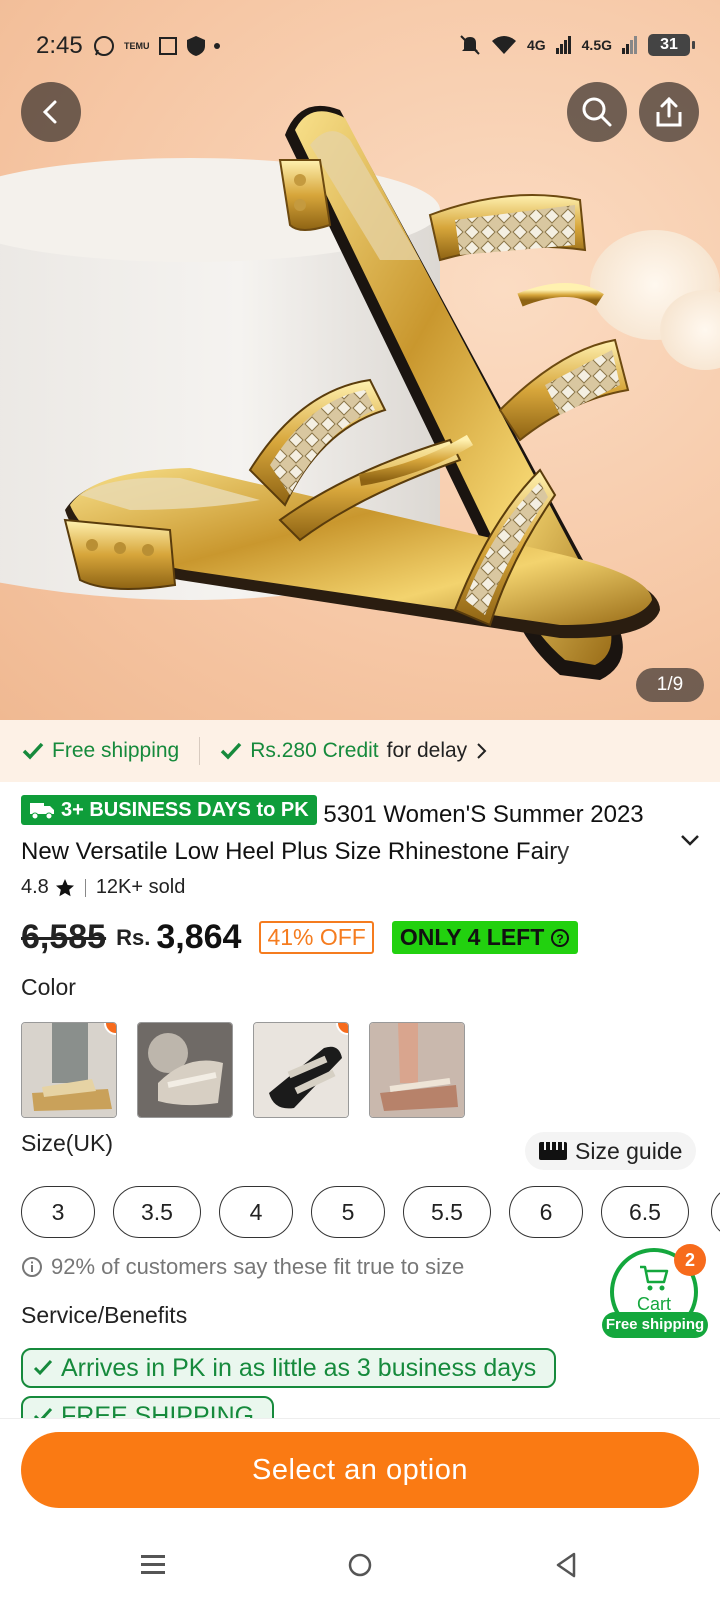 This screenshot has height=1600, width=720. I want to click on sale-price: 3,864, so click(199, 937).